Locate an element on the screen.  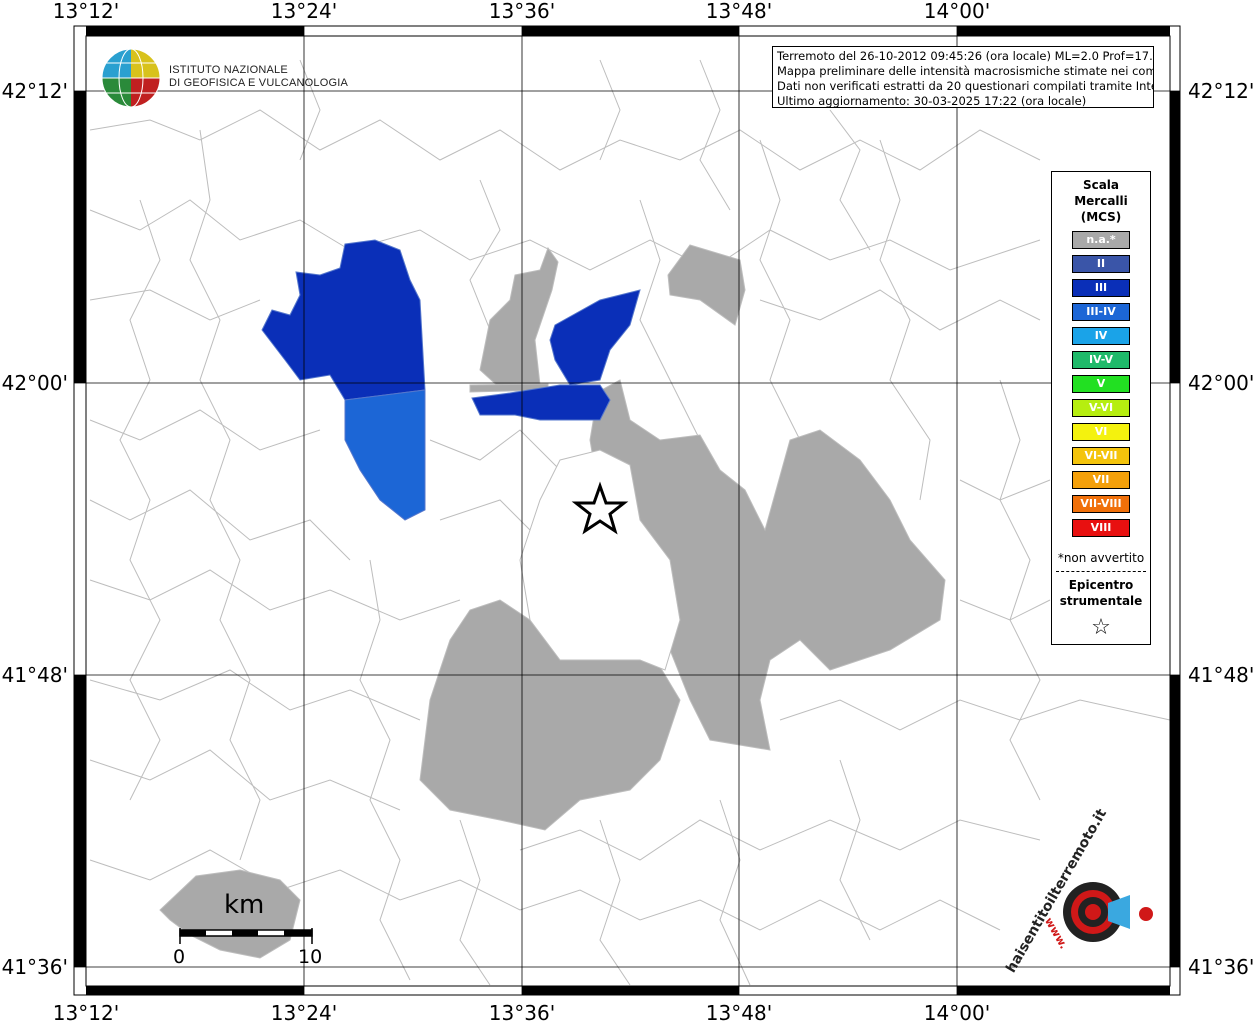
legend-epicenter-line2: strumentale is located at coordinates (1101, 601).